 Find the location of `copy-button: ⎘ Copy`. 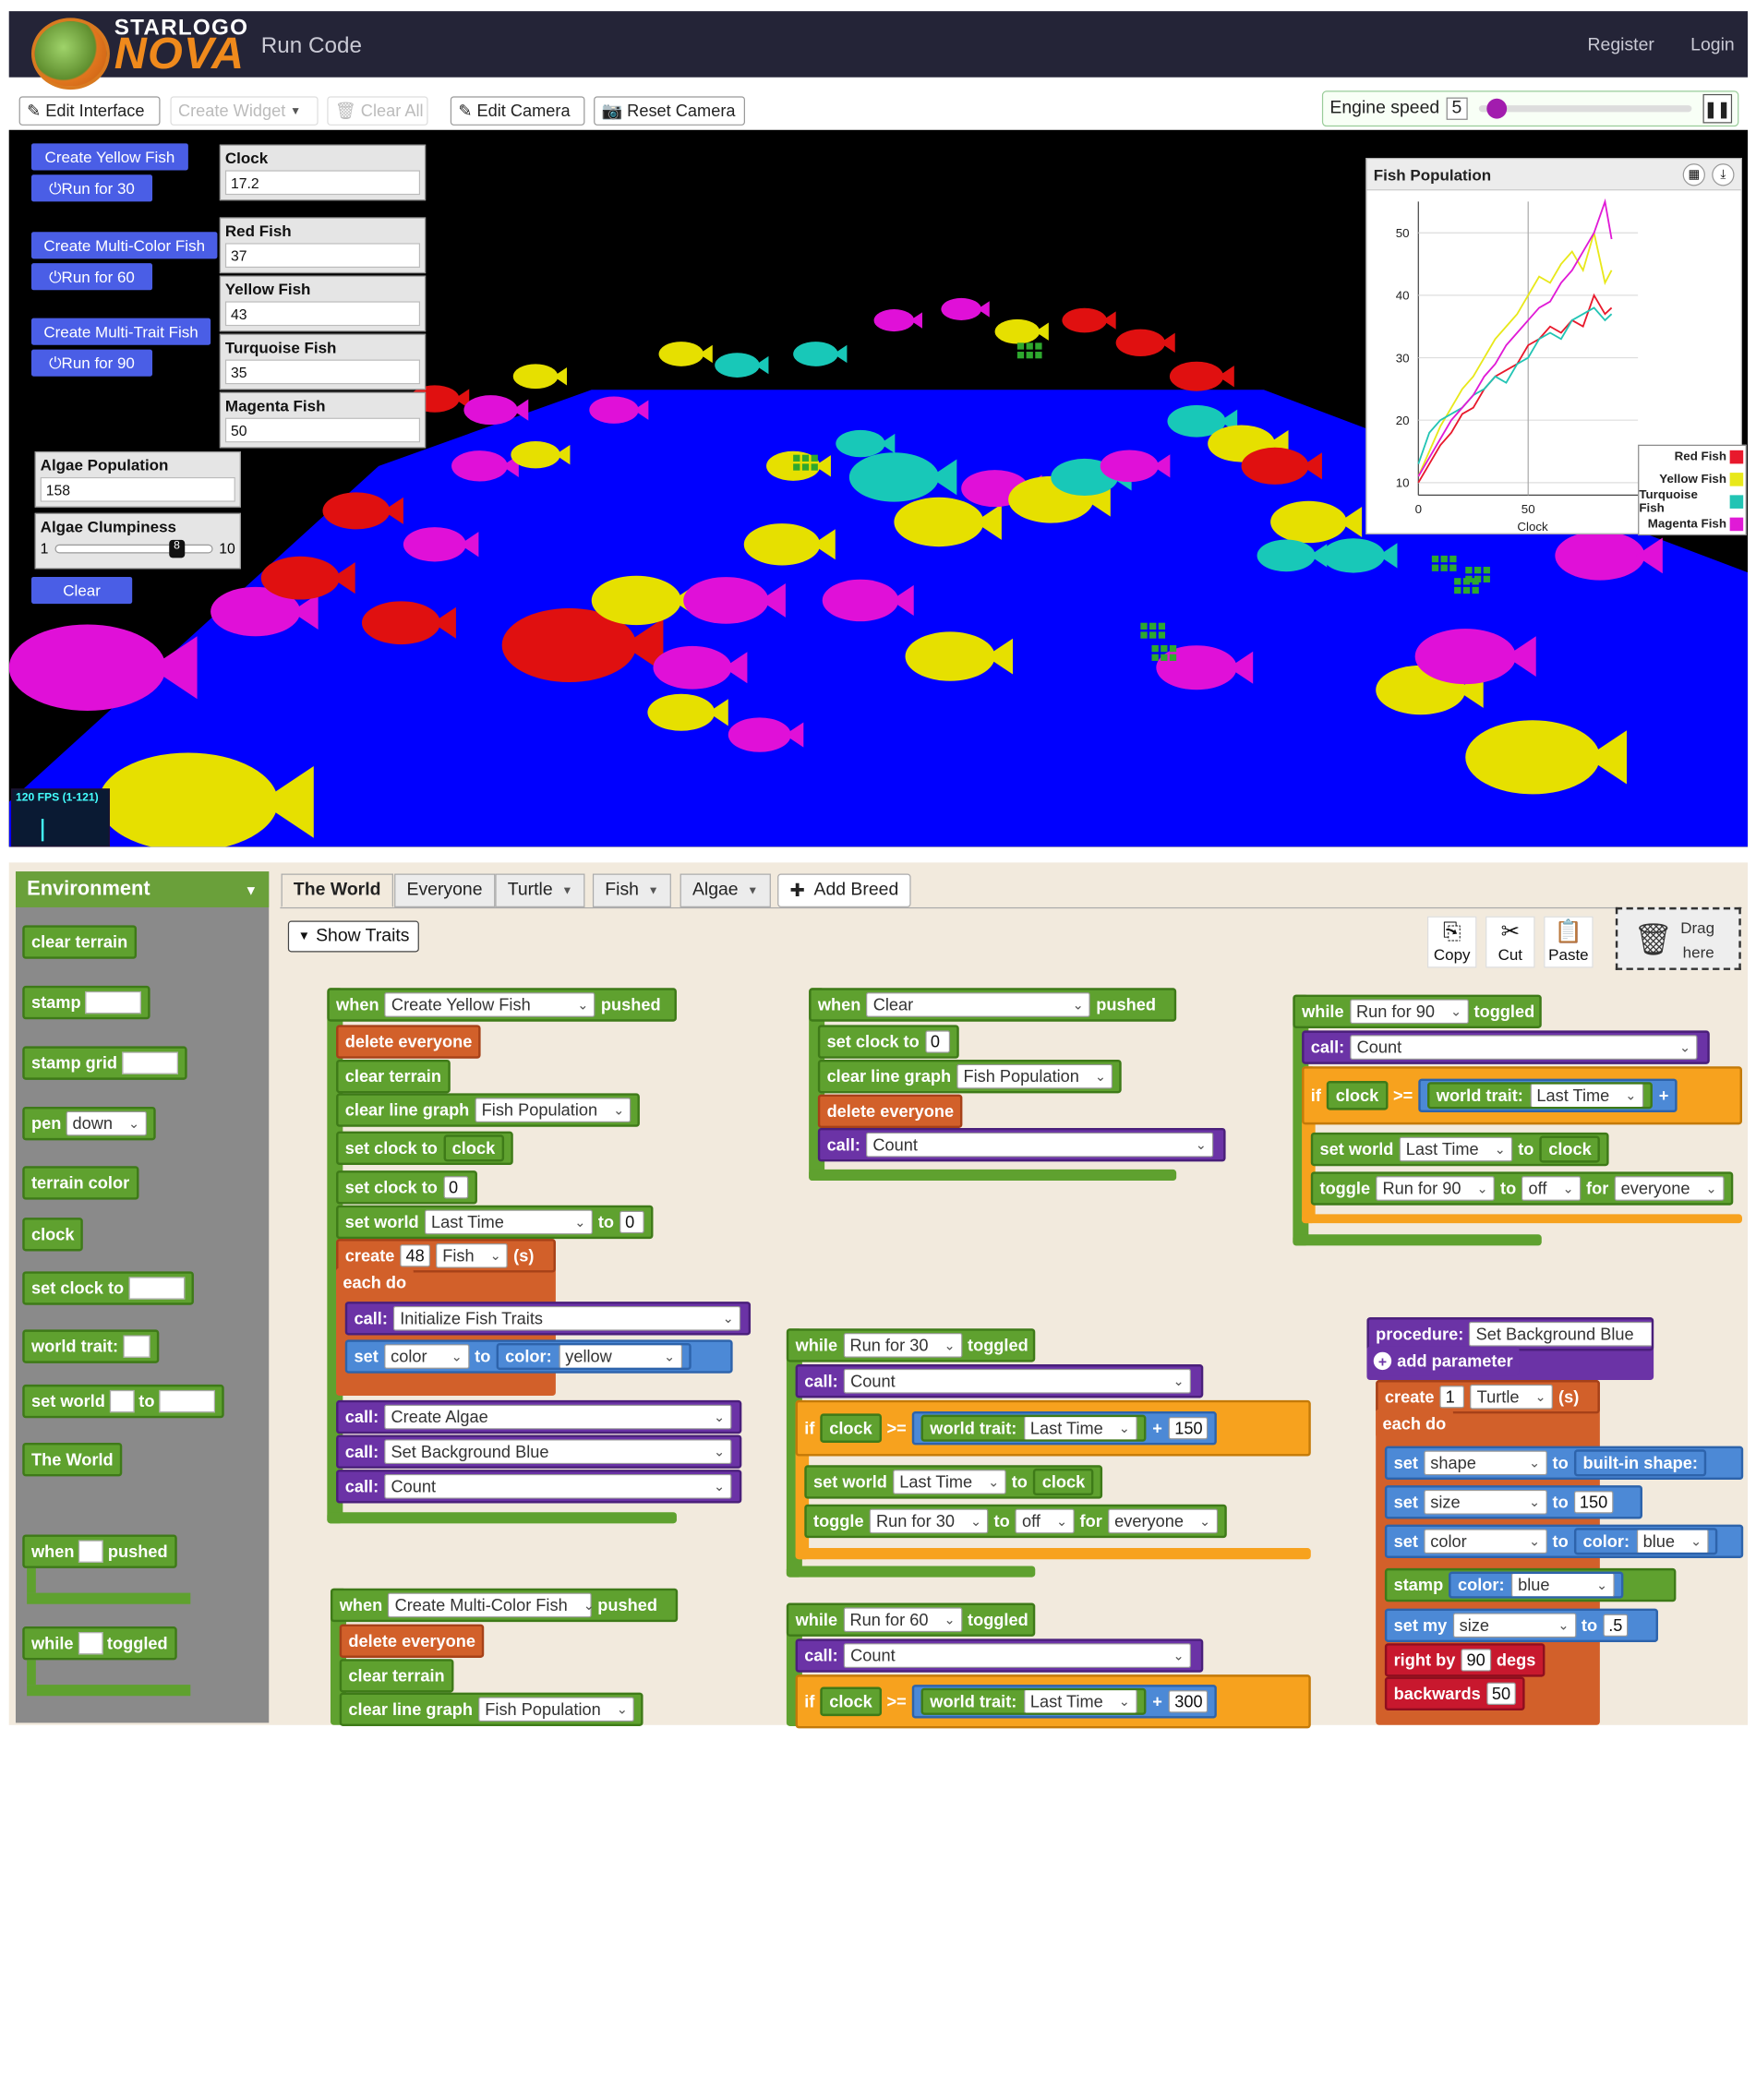

copy-button: ⎘ Copy is located at coordinates (1452, 942).